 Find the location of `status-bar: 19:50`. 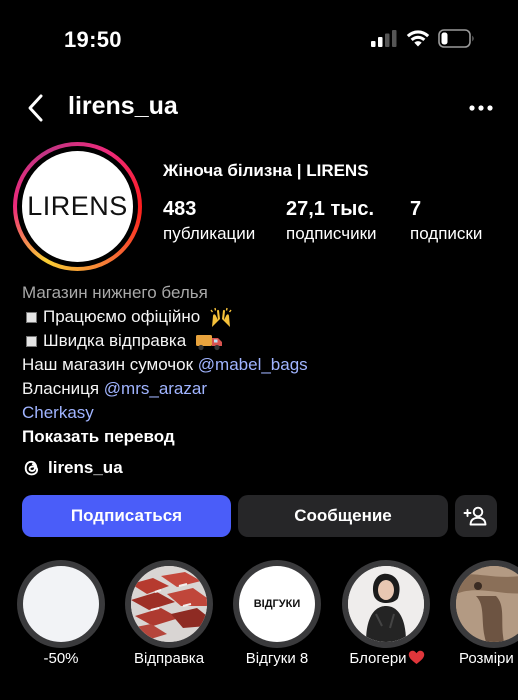

status-bar: 19:50 is located at coordinates (259, 40).